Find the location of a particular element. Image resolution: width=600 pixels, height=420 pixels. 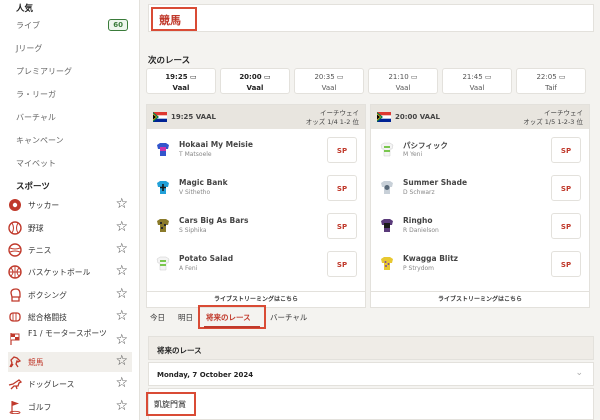

sidebar-item-boxing: ボクシング ☆ is located at coordinates (70, 295).